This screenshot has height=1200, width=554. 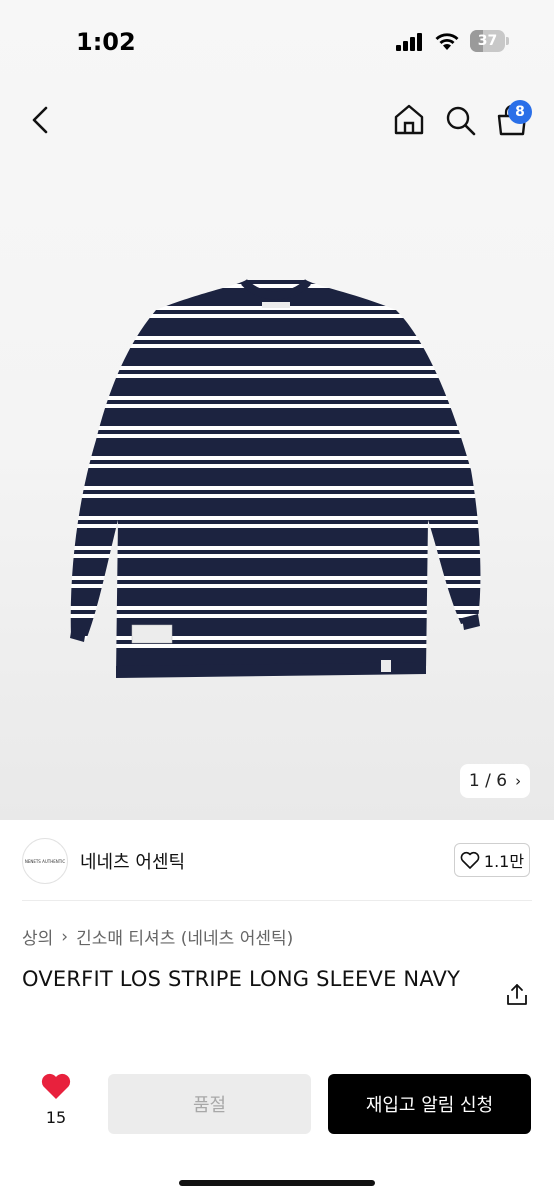 What do you see at coordinates (461, 120) in the screenshot?
I see `search-icon` at bounding box center [461, 120].